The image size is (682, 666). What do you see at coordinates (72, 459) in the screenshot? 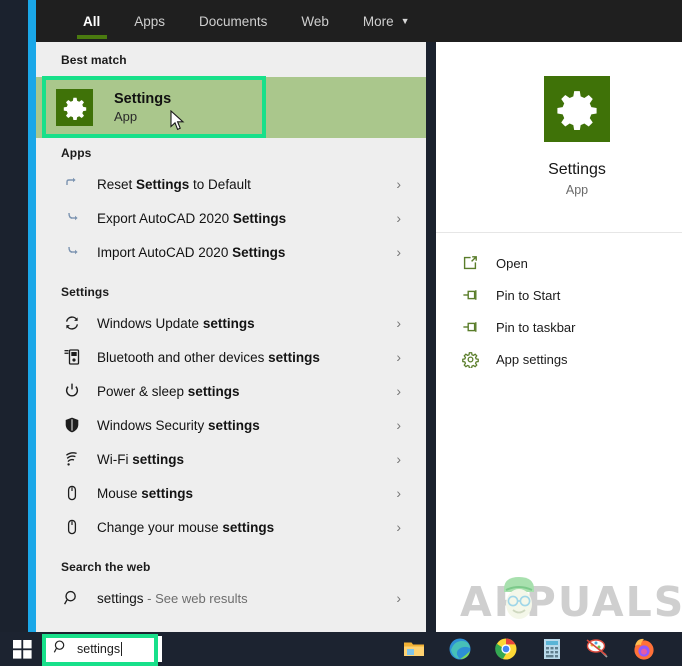
I see `wifi-icon` at bounding box center [72, 459].